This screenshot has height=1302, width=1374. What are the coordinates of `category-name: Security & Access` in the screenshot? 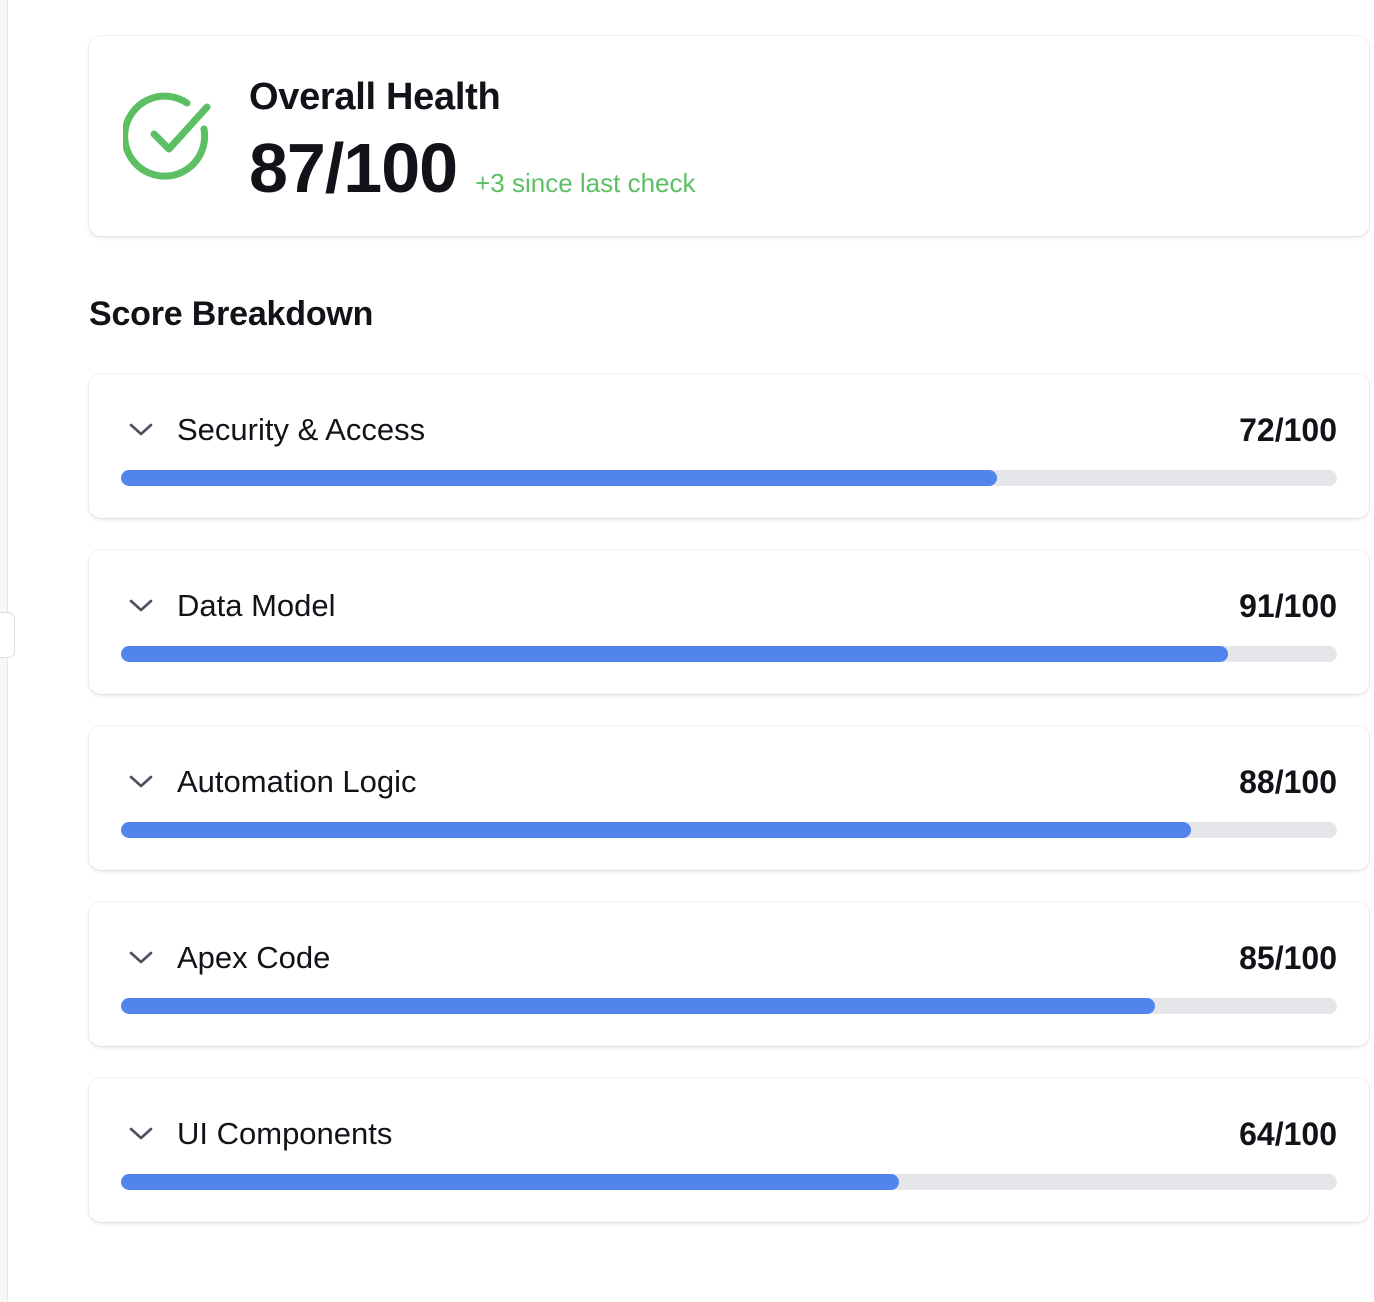 It's located at (301, 429).